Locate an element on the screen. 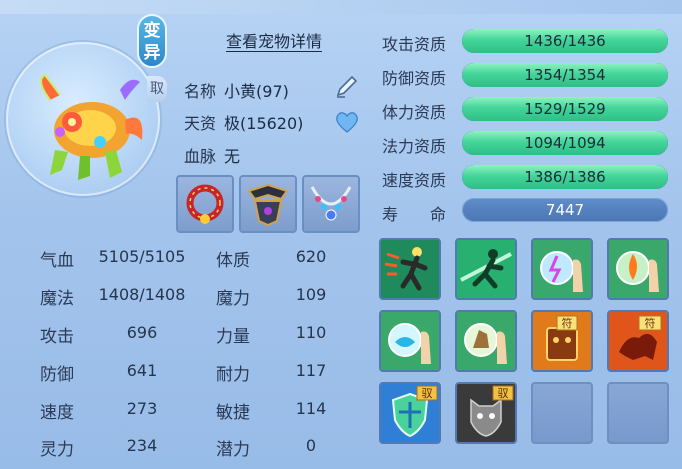 The image size is (682, 469). runner-skill-icon is located at coordinates (410, 269).